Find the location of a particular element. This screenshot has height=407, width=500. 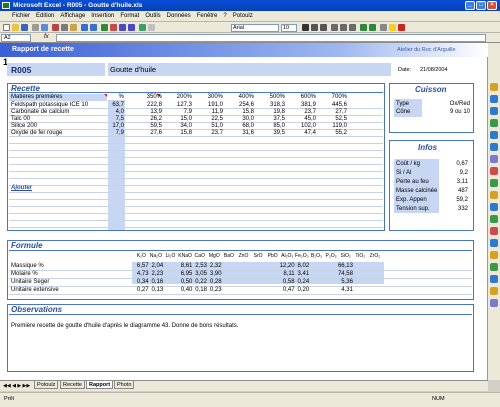

formule-cell: 2,32 is located at coordinates (215, 266).